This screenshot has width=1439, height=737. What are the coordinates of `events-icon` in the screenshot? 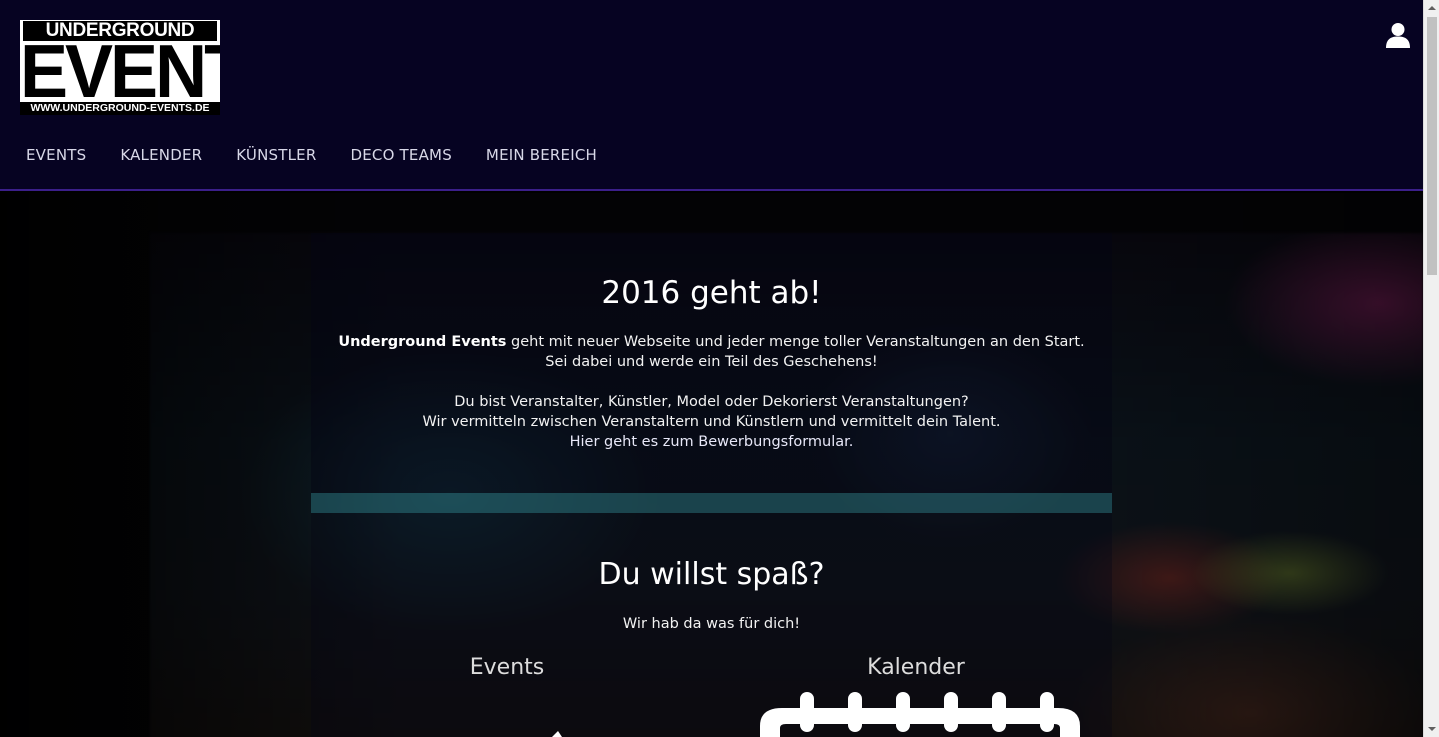 It's located at (558, 733).